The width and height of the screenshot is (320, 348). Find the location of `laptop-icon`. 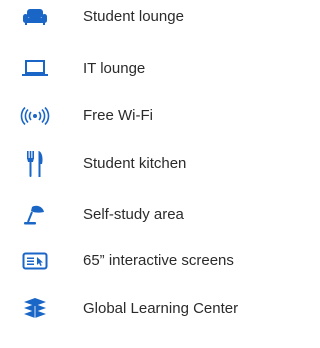

laptop-icon is located at coordinates (35, 69).